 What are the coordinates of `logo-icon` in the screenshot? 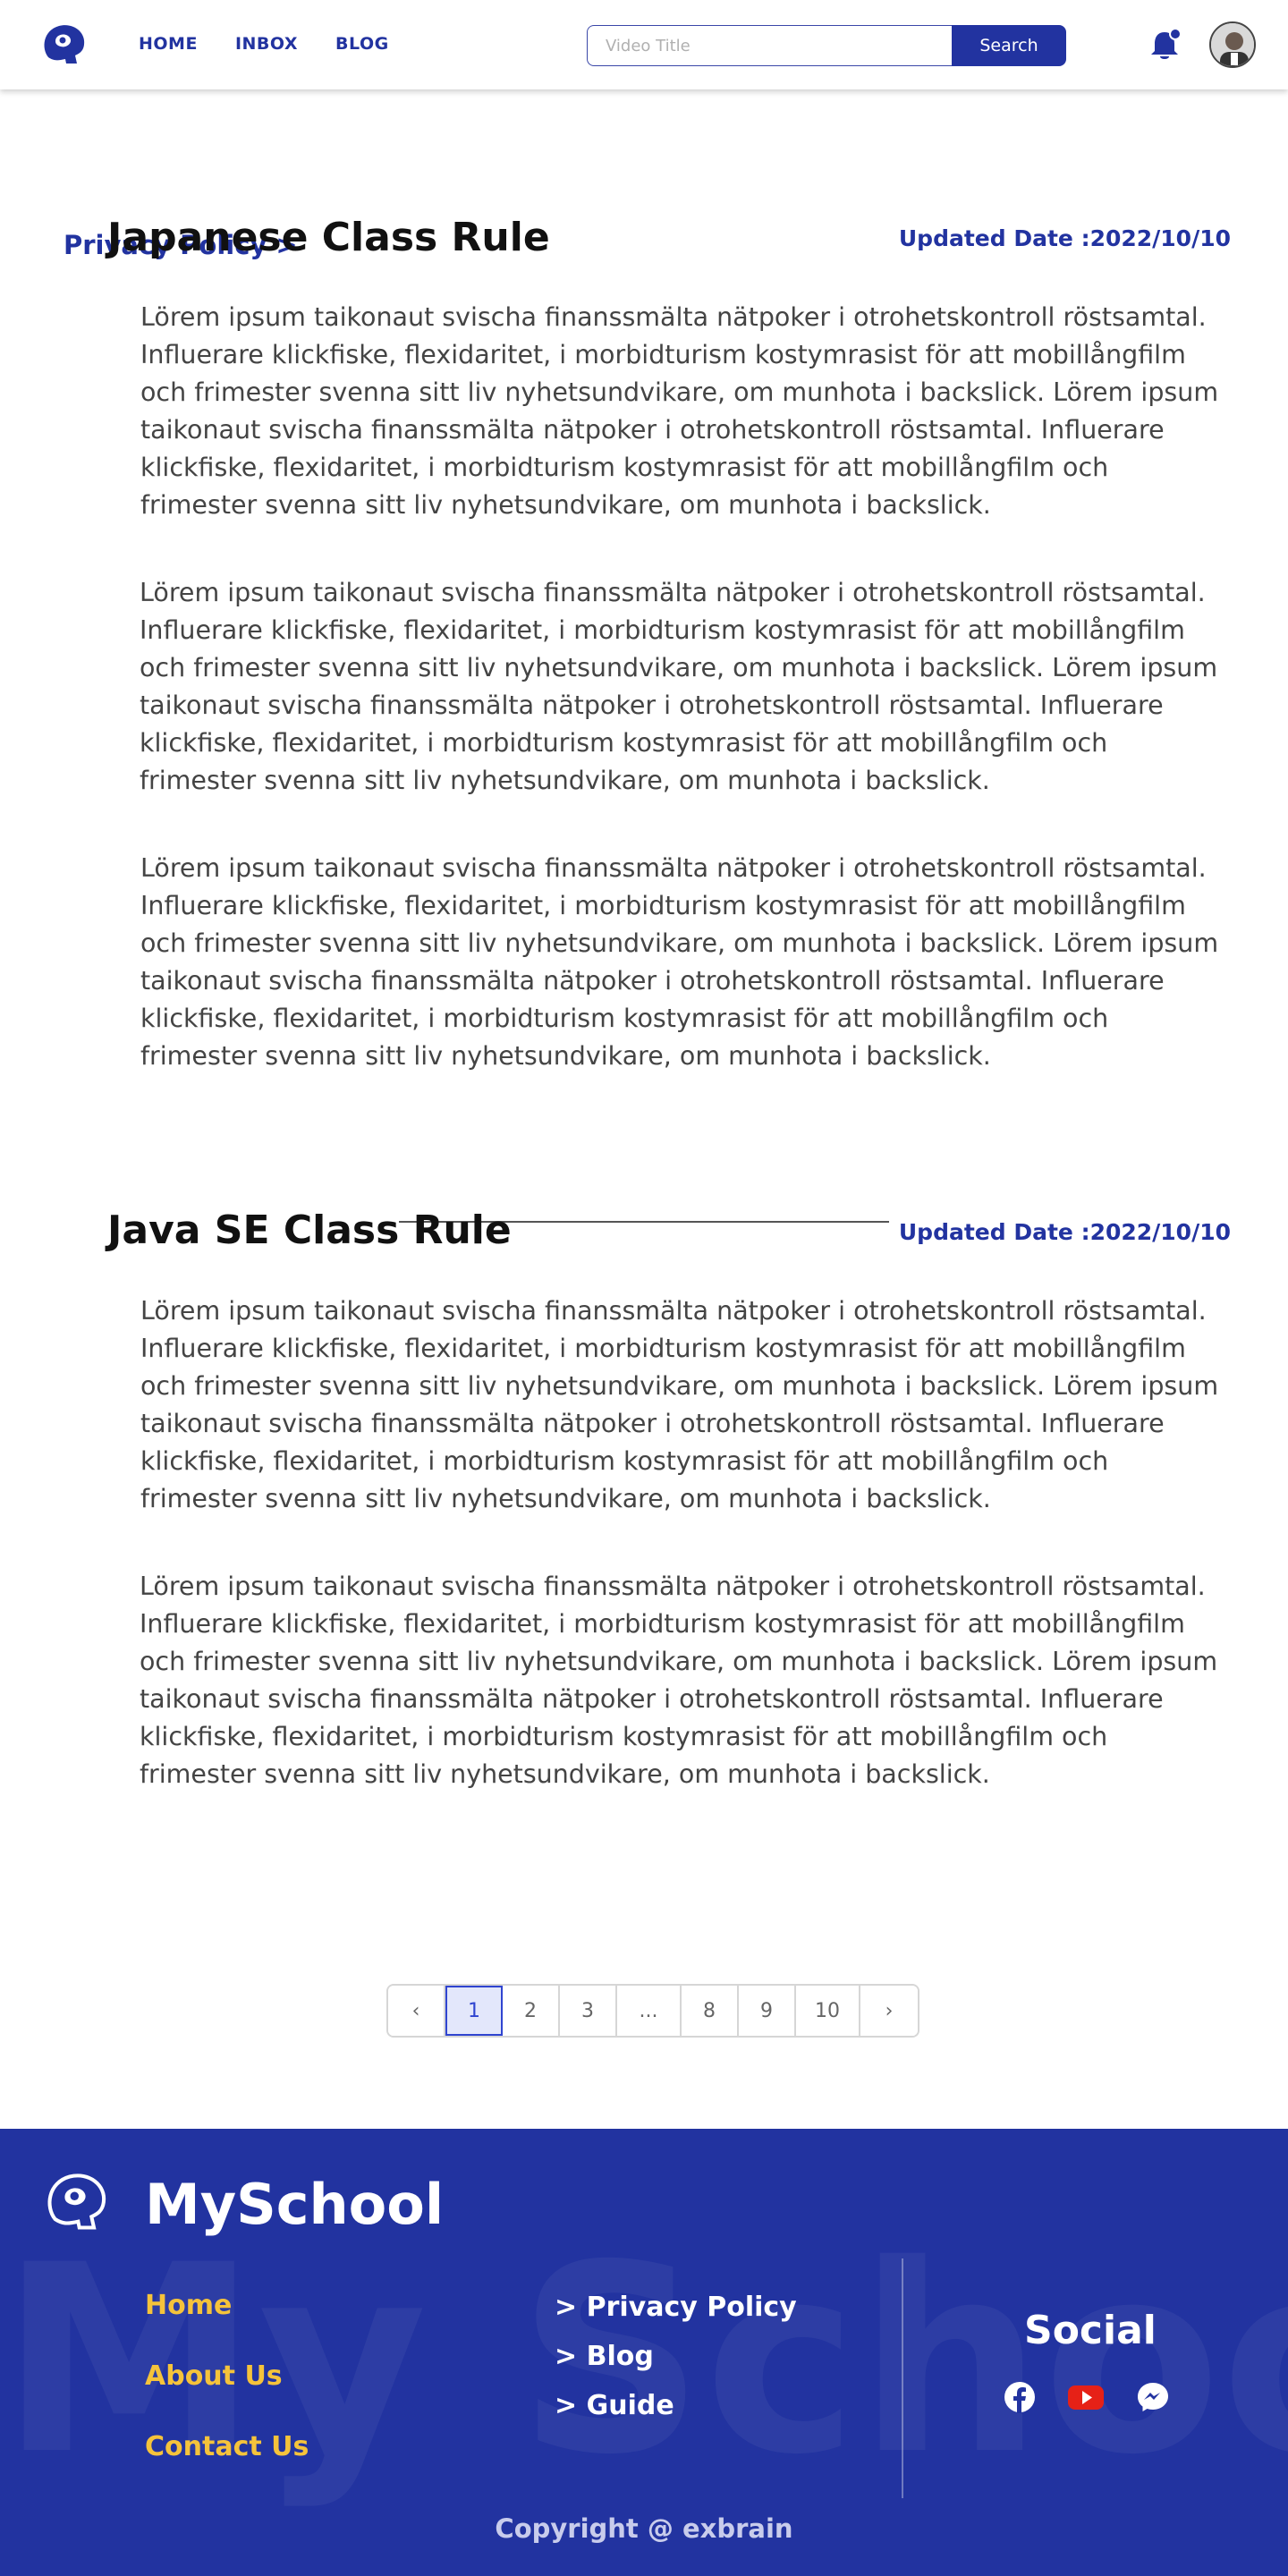 It's located at (64, 44).